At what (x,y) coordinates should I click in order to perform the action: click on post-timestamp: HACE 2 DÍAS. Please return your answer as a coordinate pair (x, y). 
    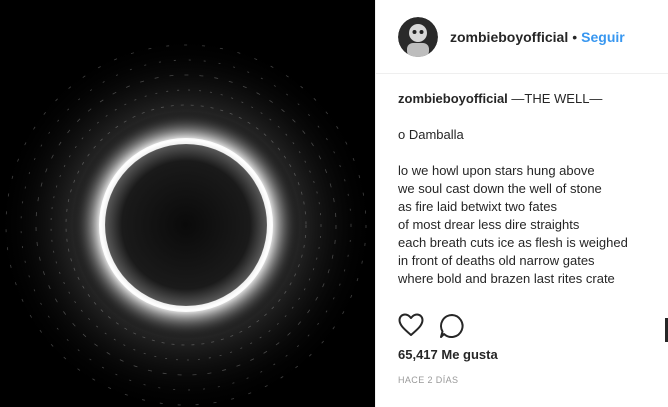
    Looking at the image, I should click on (428, 380).